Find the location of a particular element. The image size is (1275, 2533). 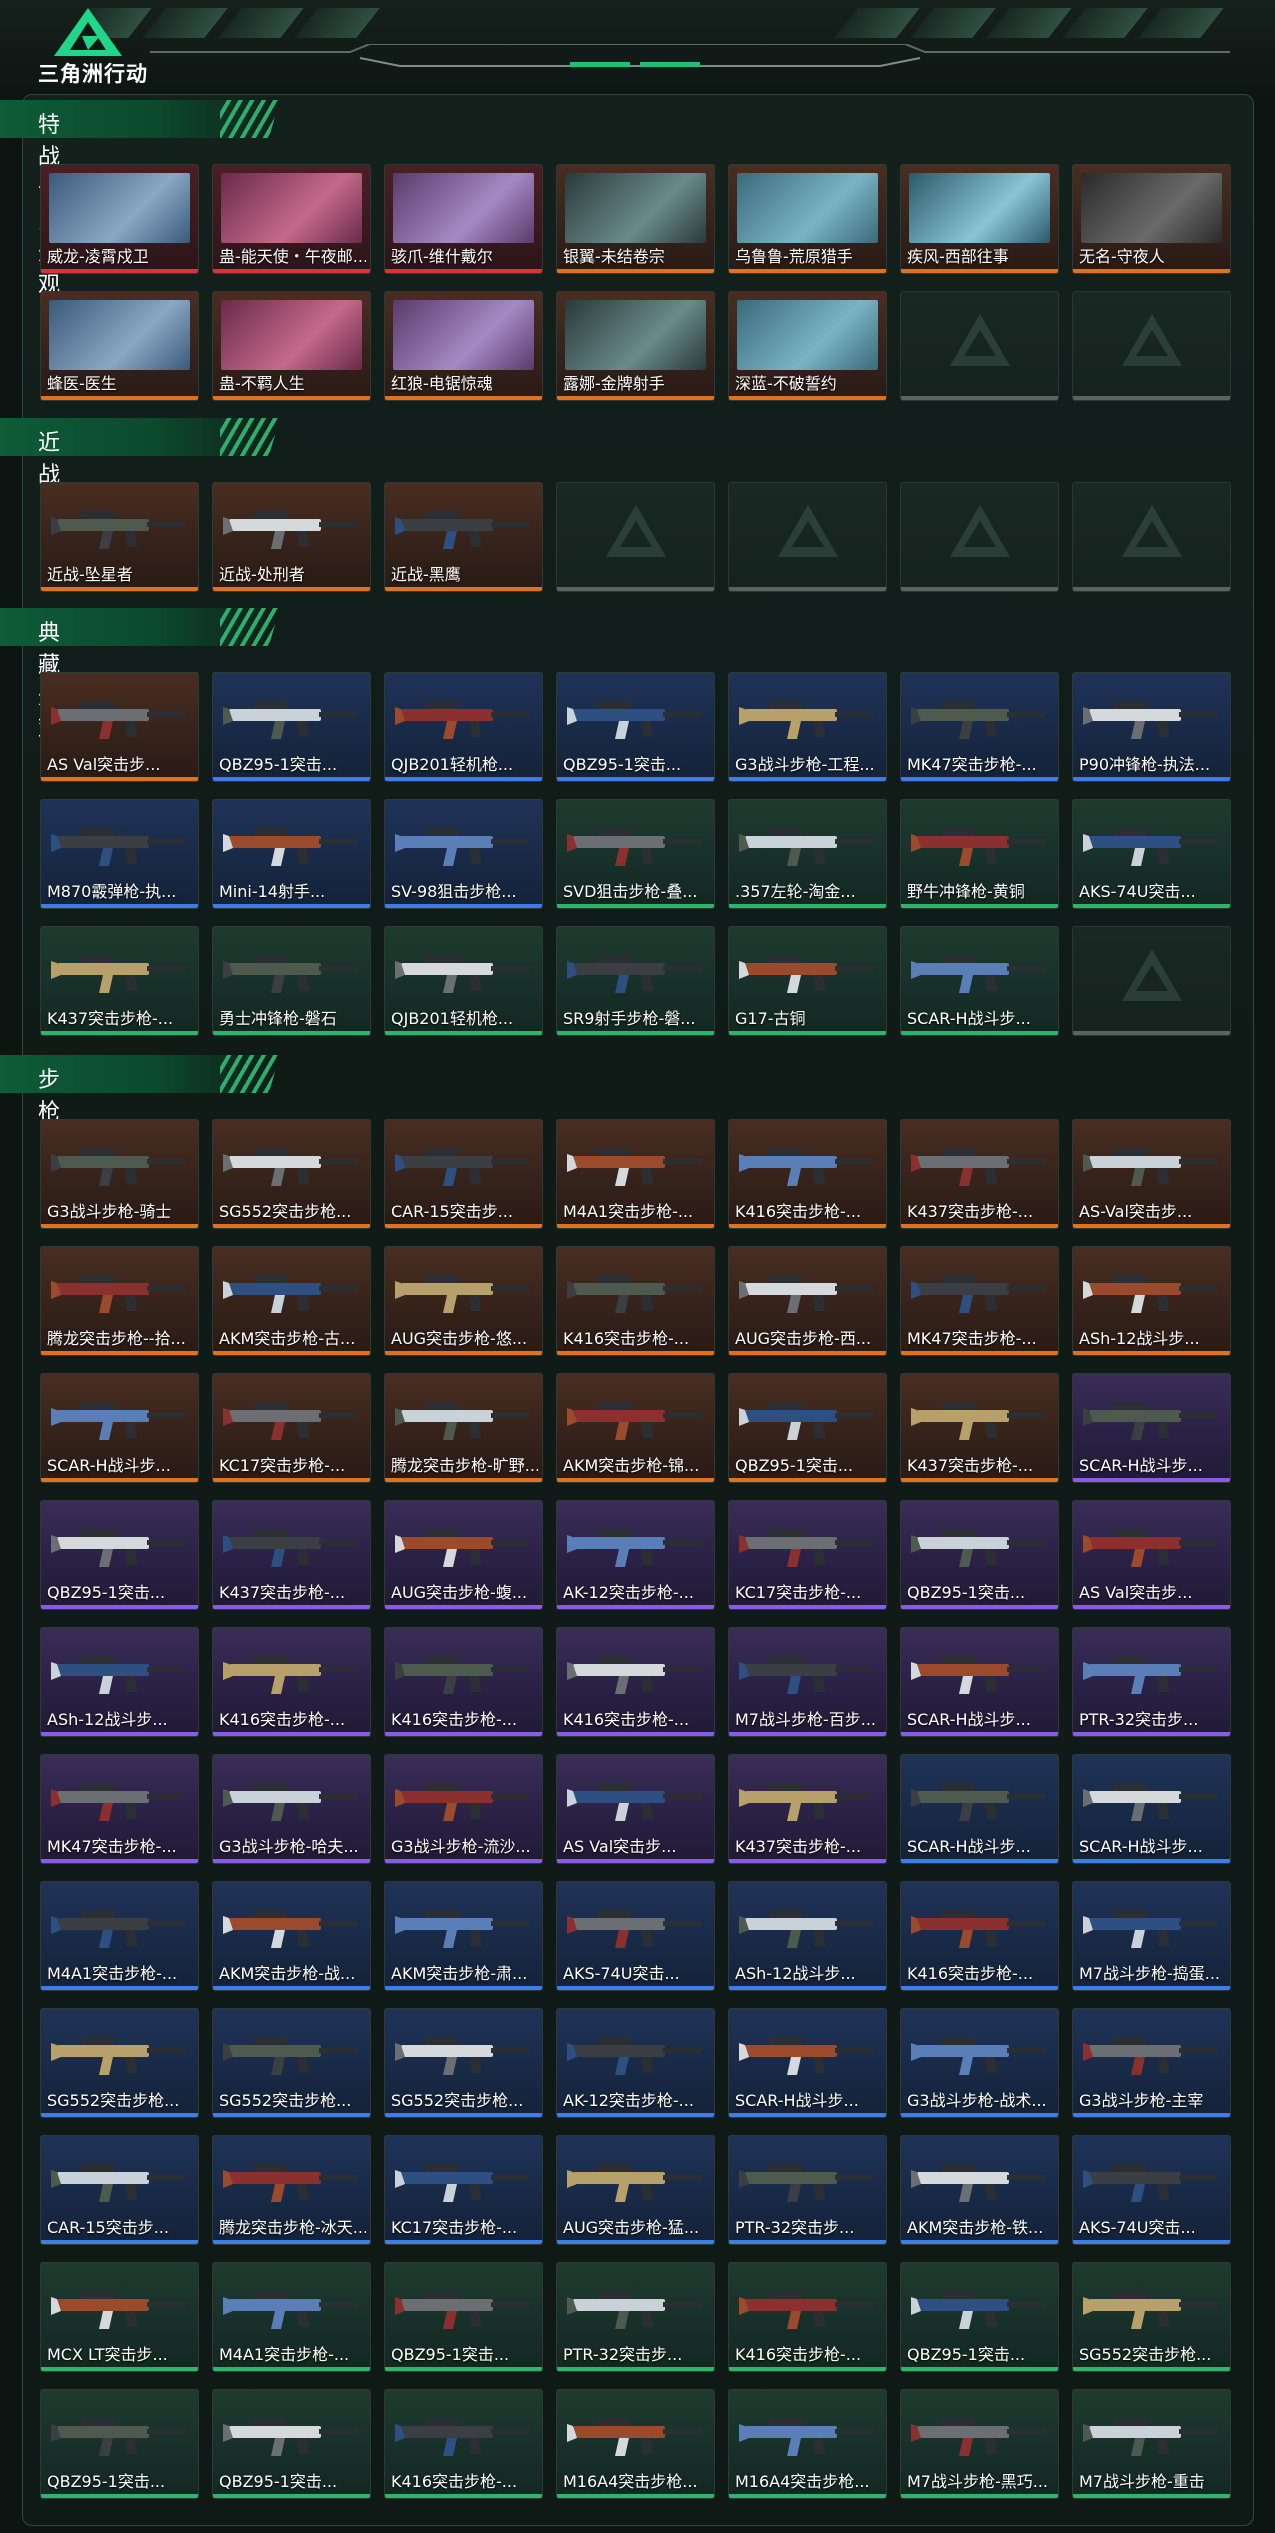

item-card: 近战-坠星者 is located at coordinates (119, 537).